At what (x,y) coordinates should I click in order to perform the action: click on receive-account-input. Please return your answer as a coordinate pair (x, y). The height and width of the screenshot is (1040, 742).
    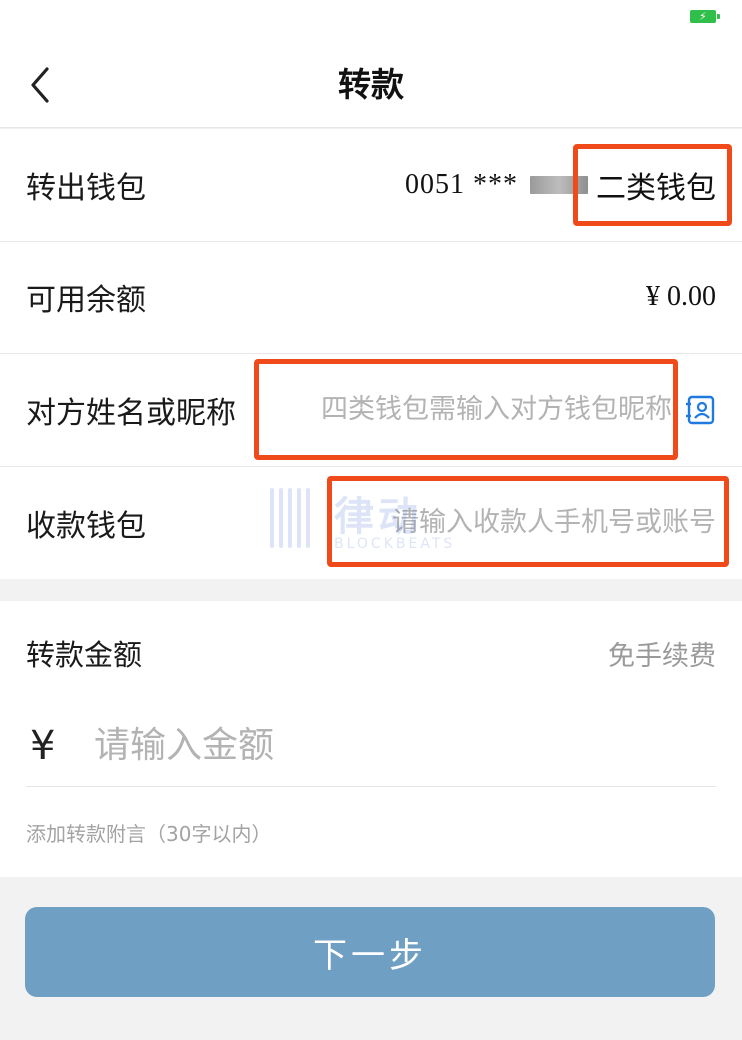
    Looking at the image, I should click on (526, 523).